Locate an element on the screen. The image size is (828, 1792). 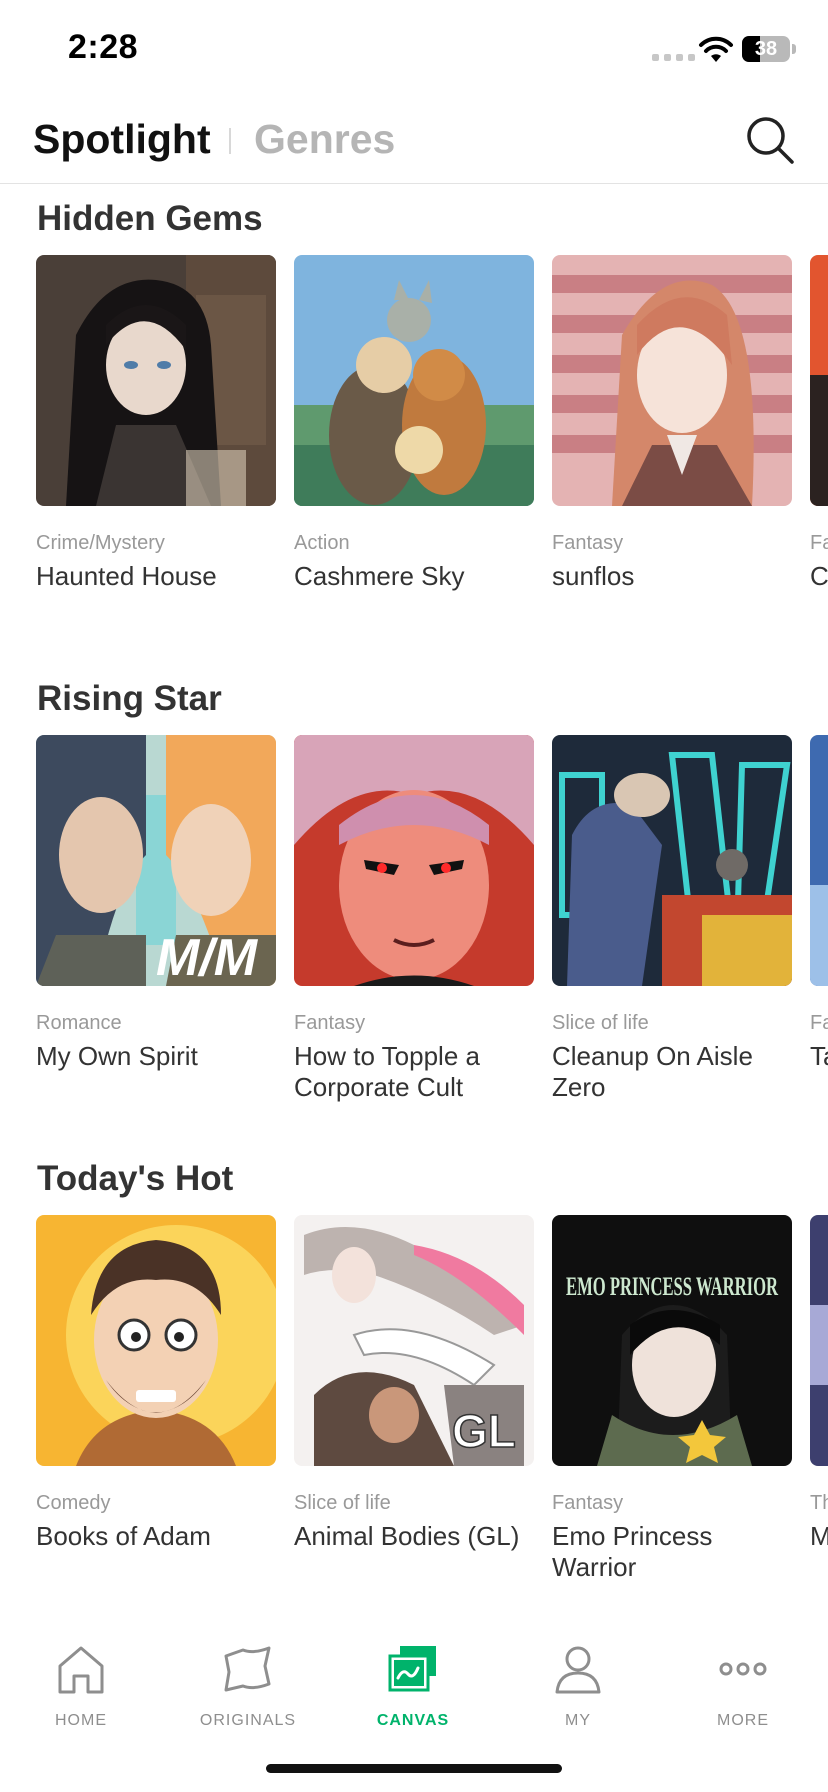
status-bar: 2:28 38 is located at coordinates (414, 48).